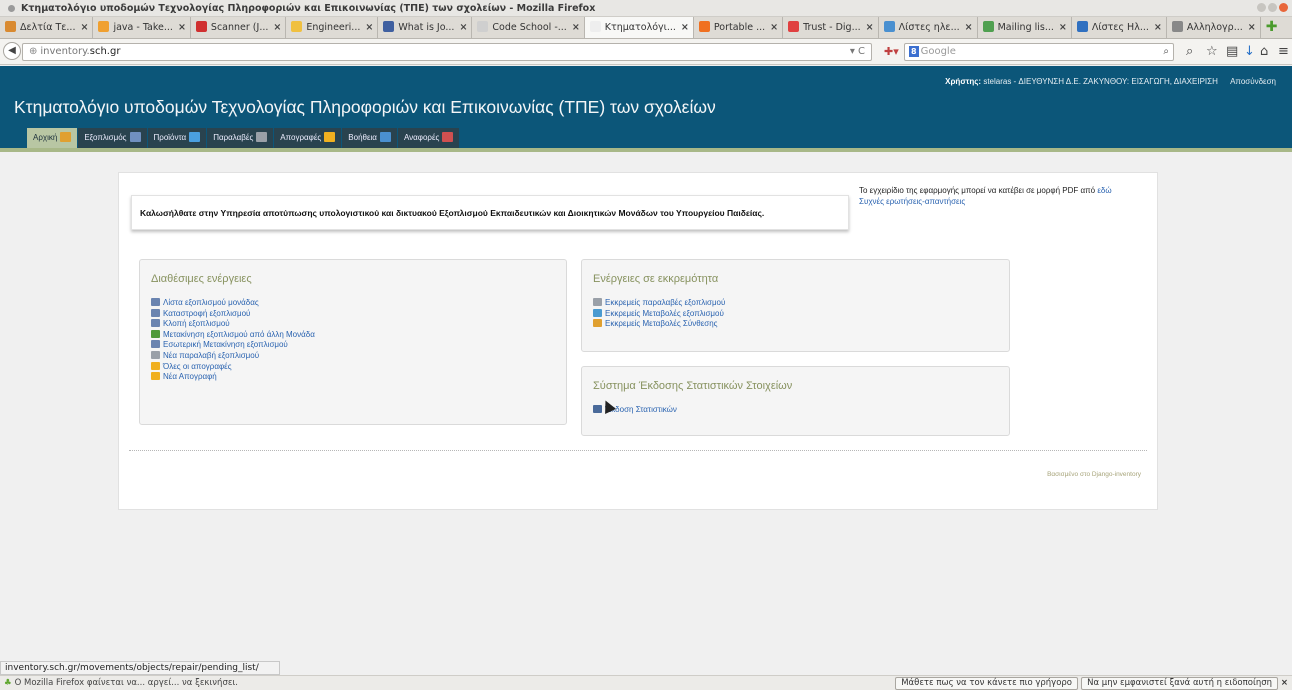  Describe the element at coordinates (233, 356) in the screenshot. I see `available-actions-link-5: Νέα παραλαβή εξοπλισμού` at that location.